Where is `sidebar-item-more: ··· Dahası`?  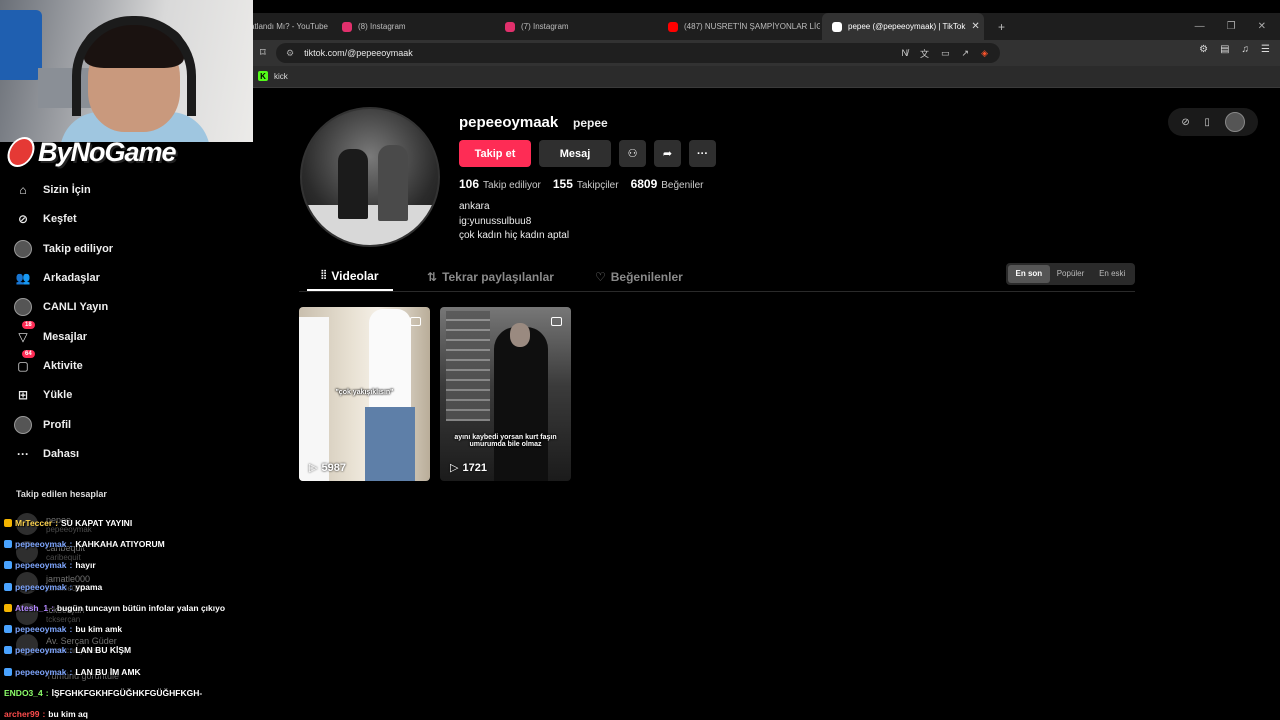 sidebar-item-more: ··· Dahası is located at coordinates (46, 454).